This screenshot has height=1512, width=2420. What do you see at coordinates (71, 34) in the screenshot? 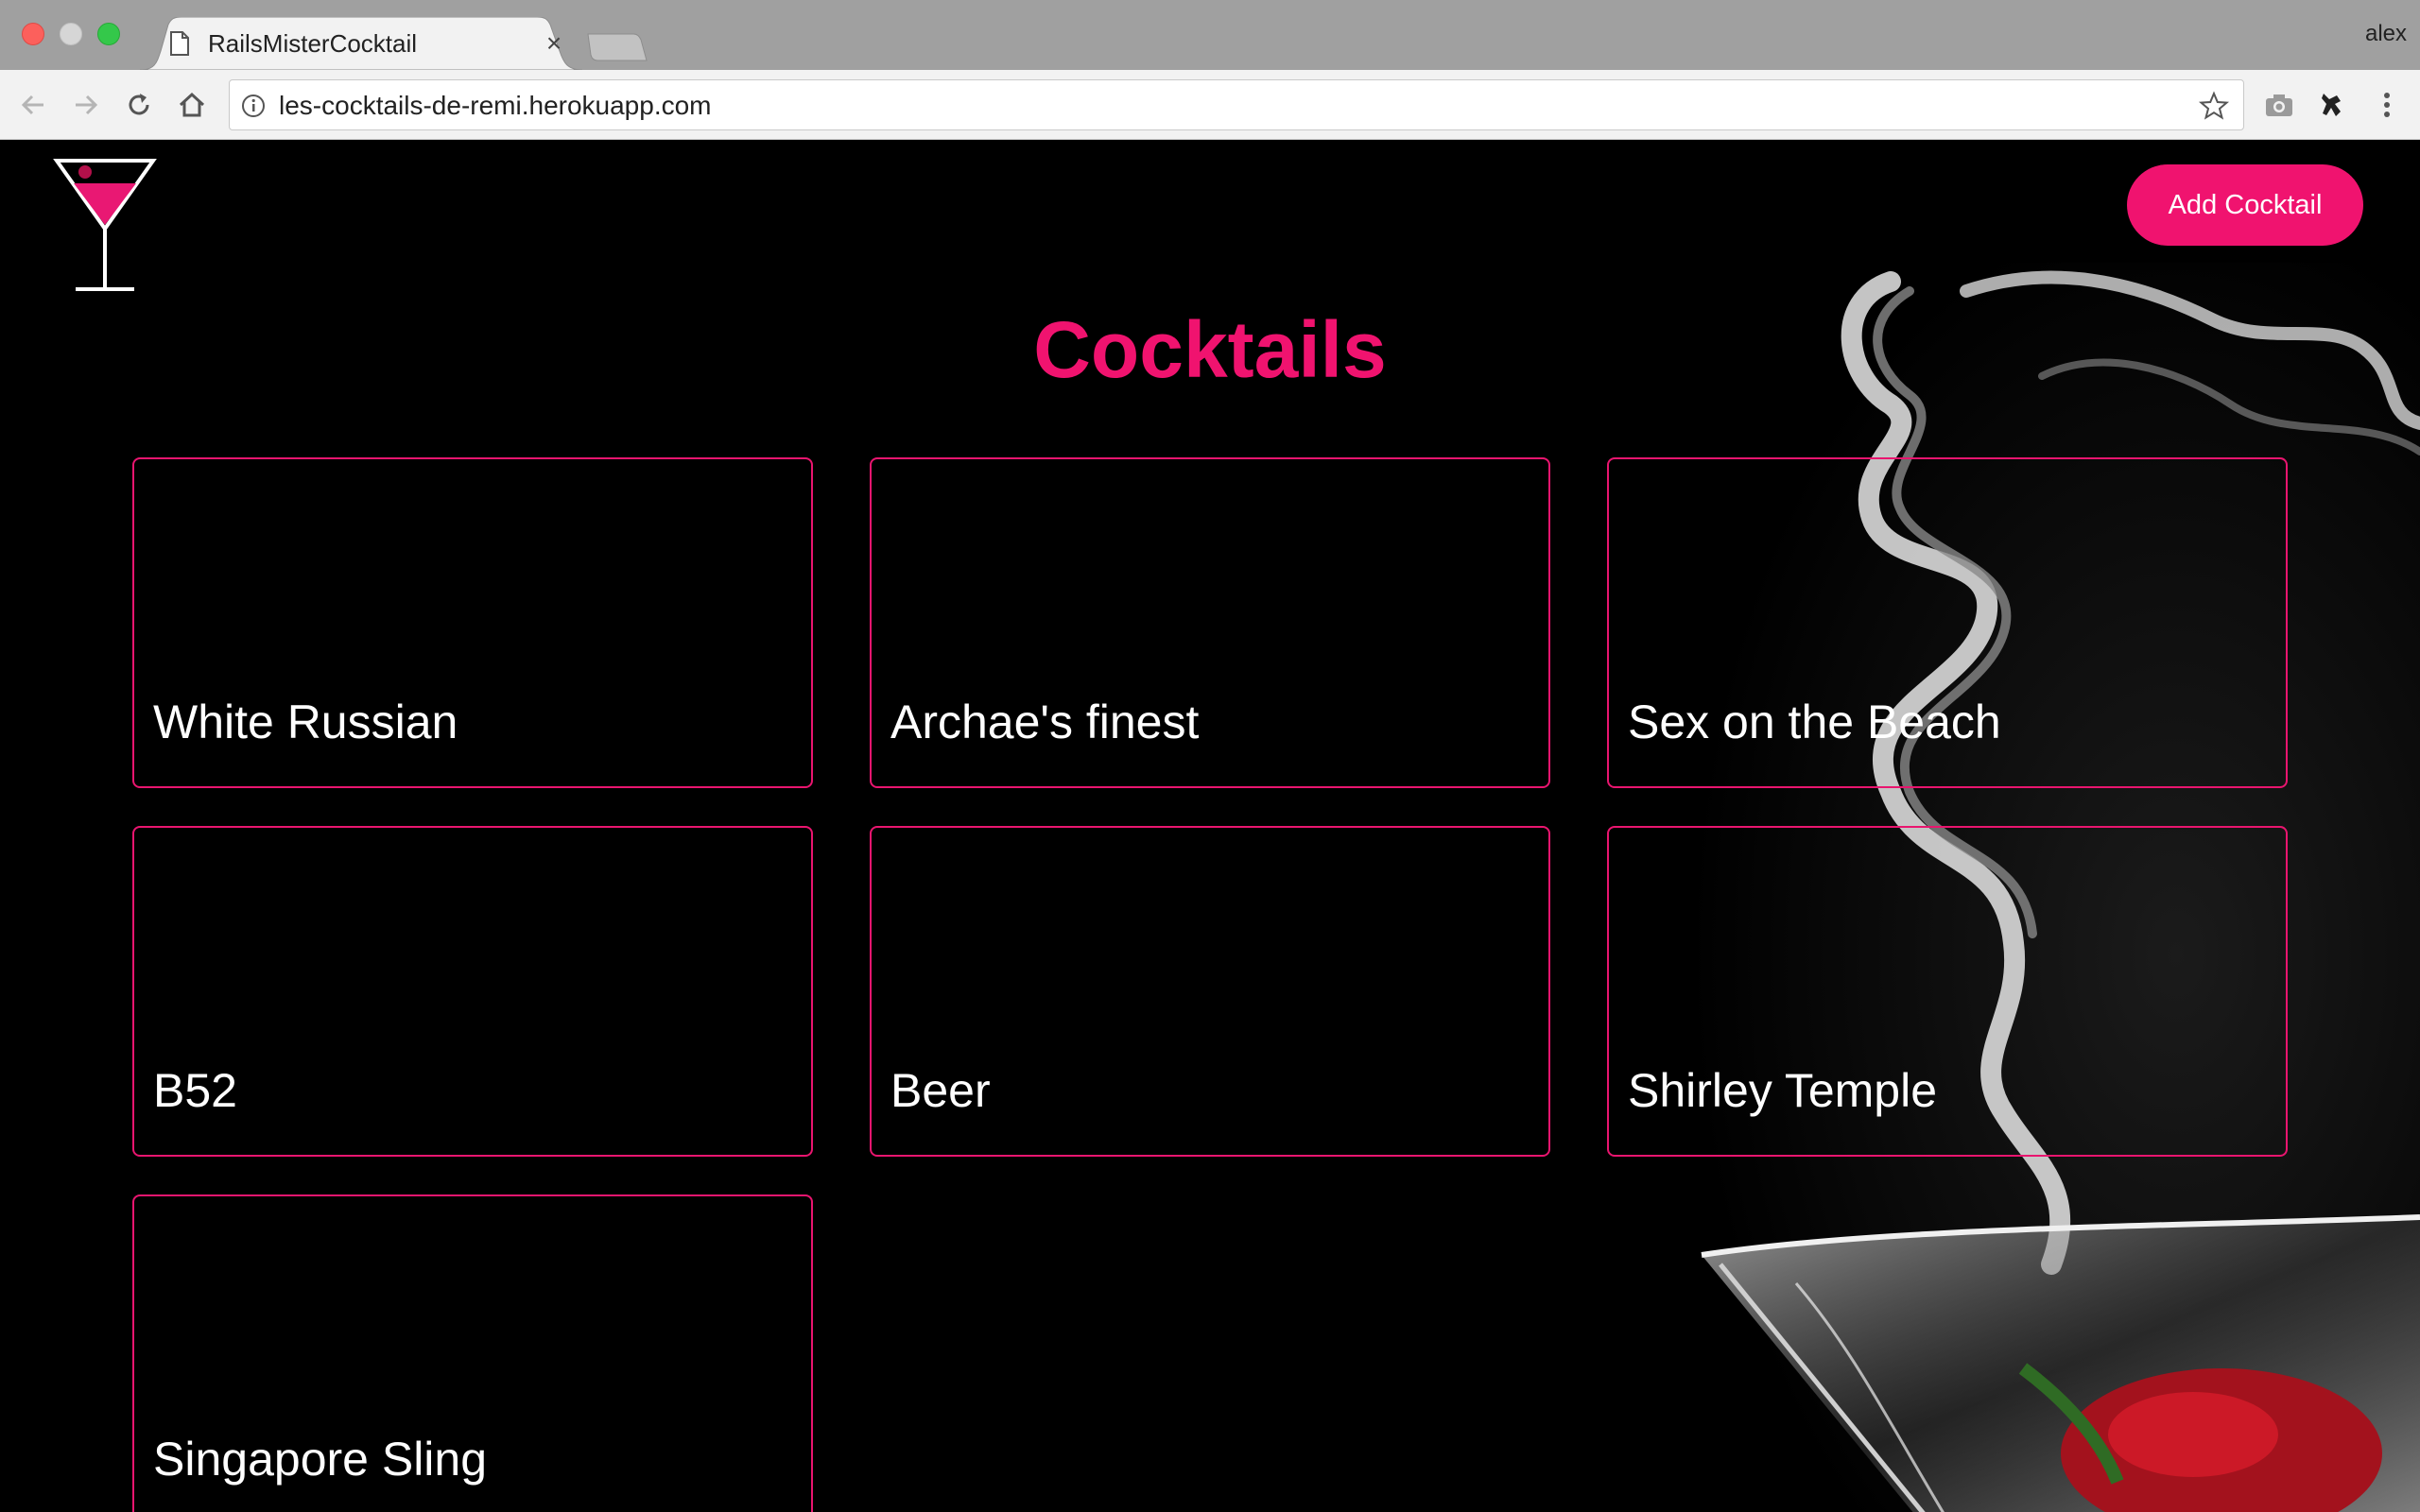
I see `minimize-window-button` at bounding box center [71, 34].